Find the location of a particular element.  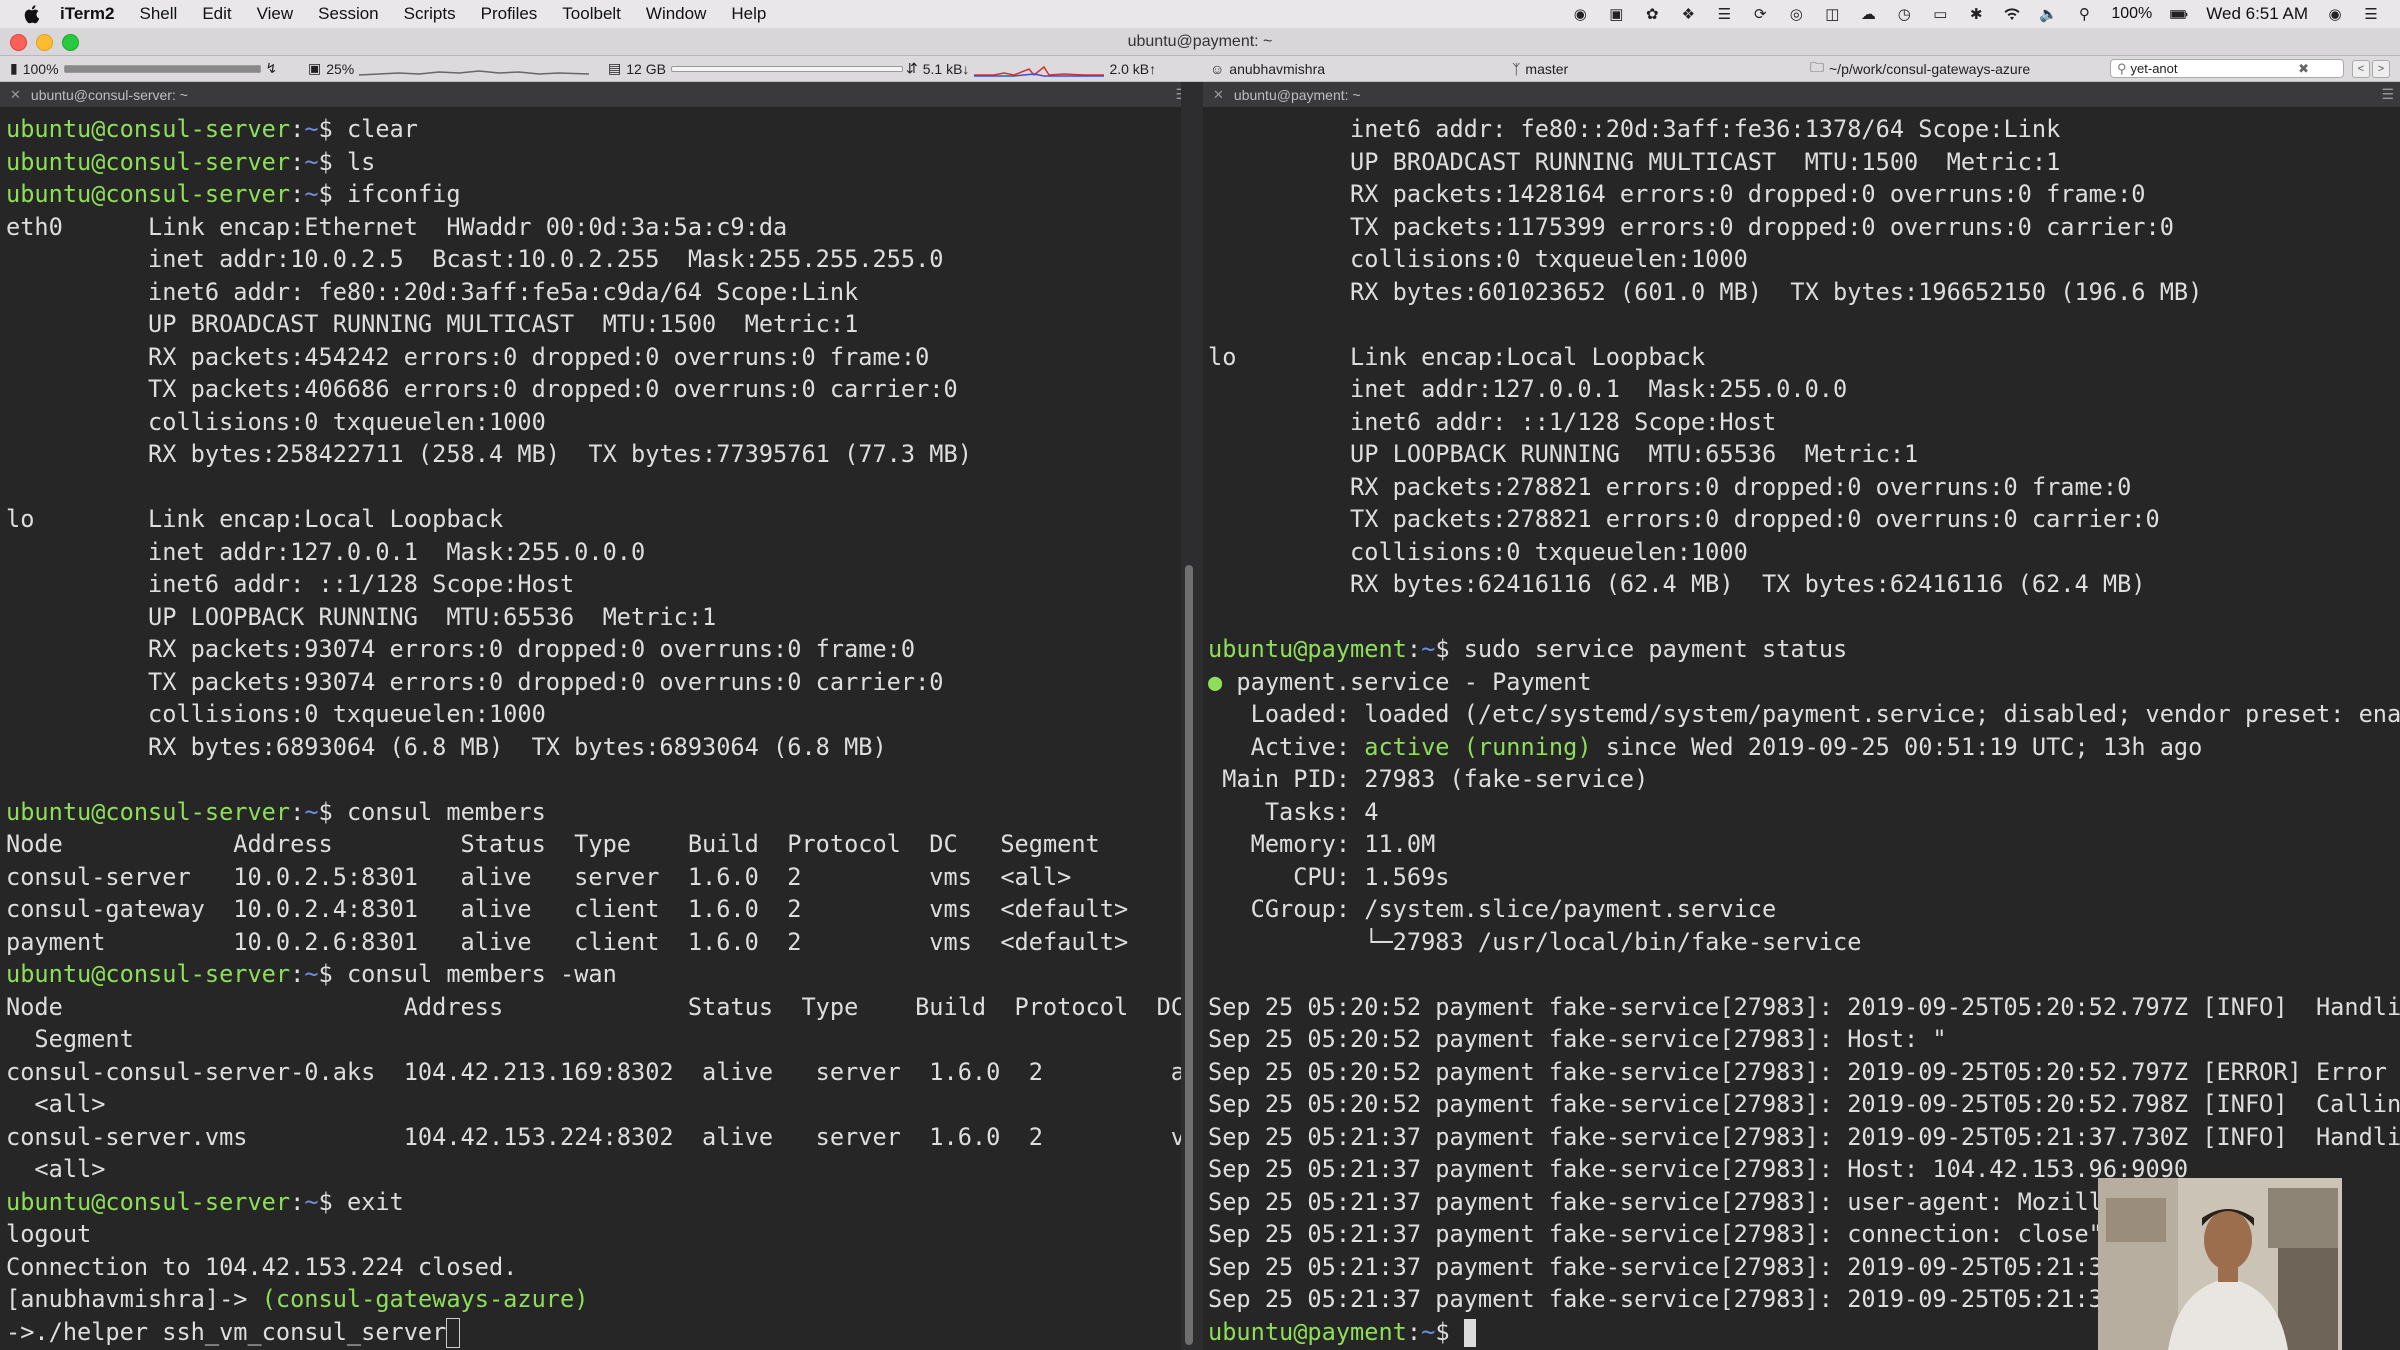

username-value: anubhavmishra is located at coordinates (1277, 68).